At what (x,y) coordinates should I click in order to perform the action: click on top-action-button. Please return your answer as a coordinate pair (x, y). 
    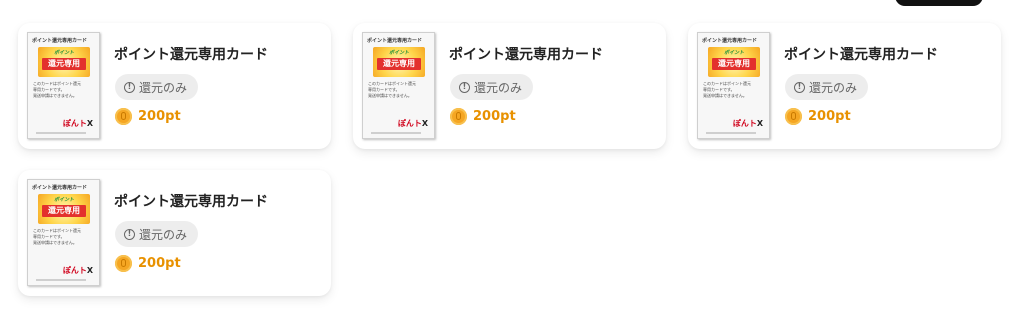
    Looking at the image, I should click on (939, 3).